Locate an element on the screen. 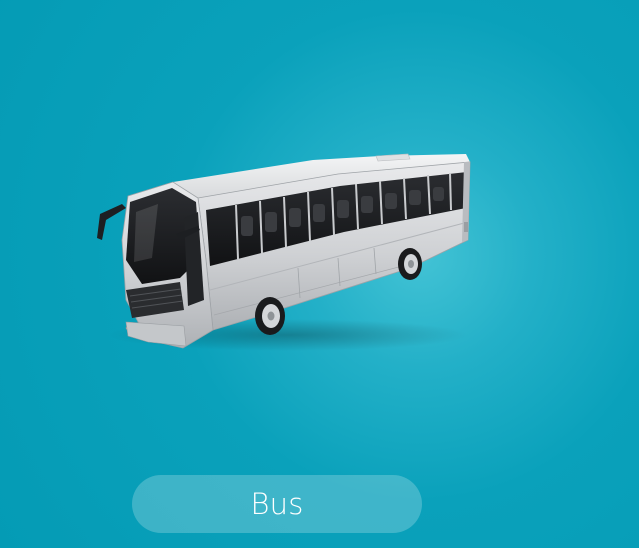  vehicle-label-button: Bus is located at coordinates (277, 504).